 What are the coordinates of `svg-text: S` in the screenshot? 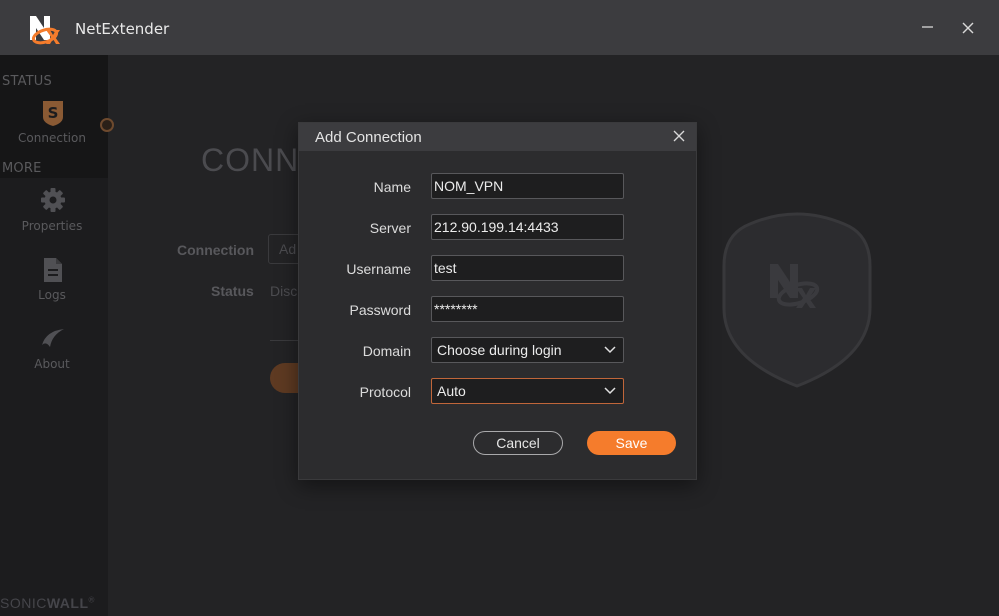 It's located at (53, 113).